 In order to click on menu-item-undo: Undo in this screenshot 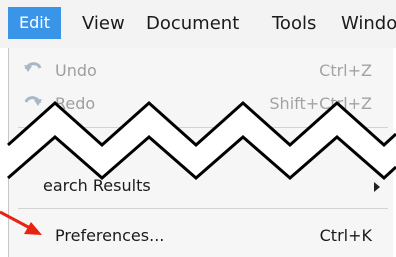, I will do `click(76, 71)`.